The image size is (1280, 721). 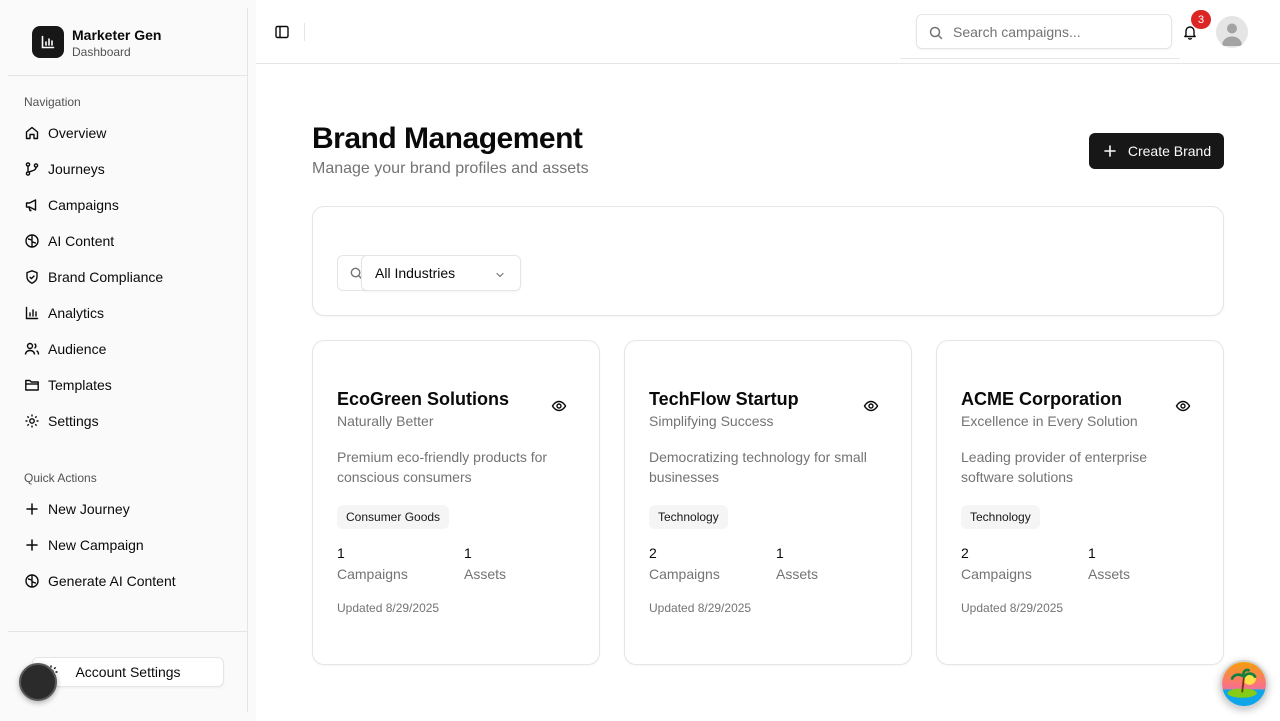 I want to click on app-subtitle: Dashboard, so click(x=101, y=52).